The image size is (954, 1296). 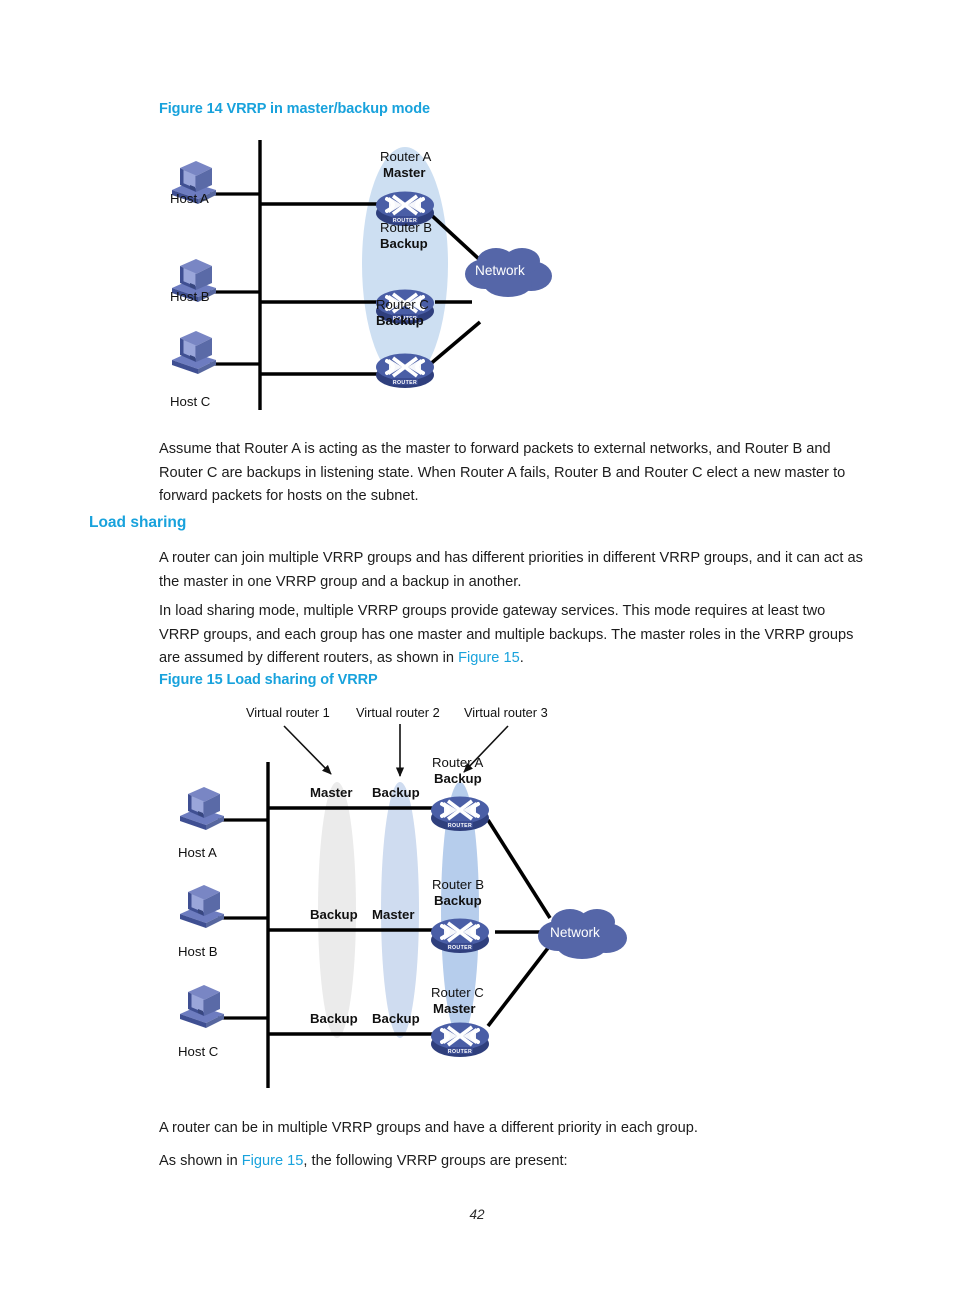 What do you see at coordinates (477, 1214) in the screenshot?
I see `page-number: 42` at bounding box center [477, 1214].